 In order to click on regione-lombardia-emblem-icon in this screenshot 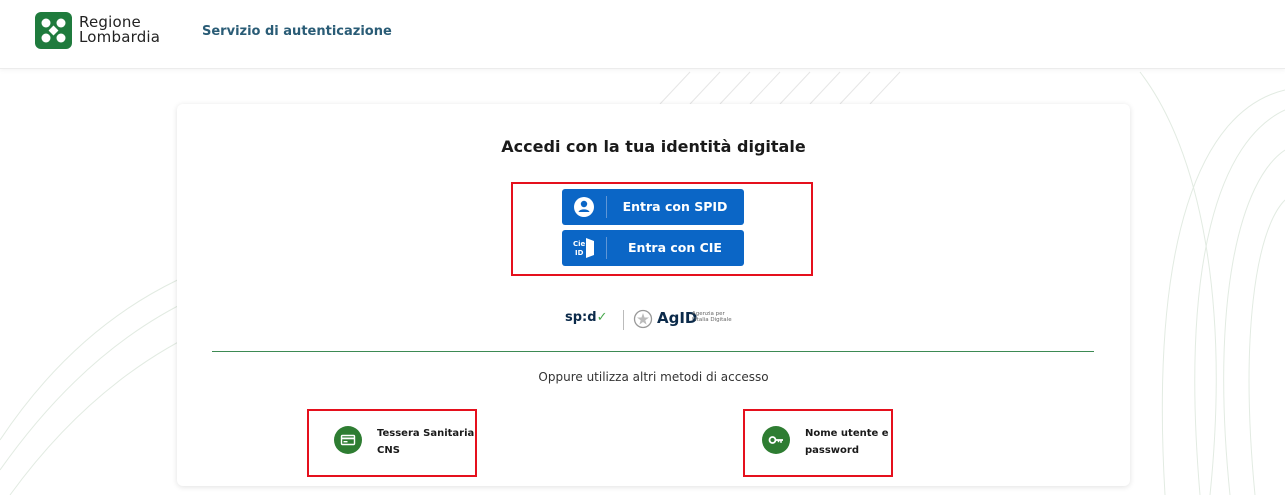, I will do `click(53, 30)`.